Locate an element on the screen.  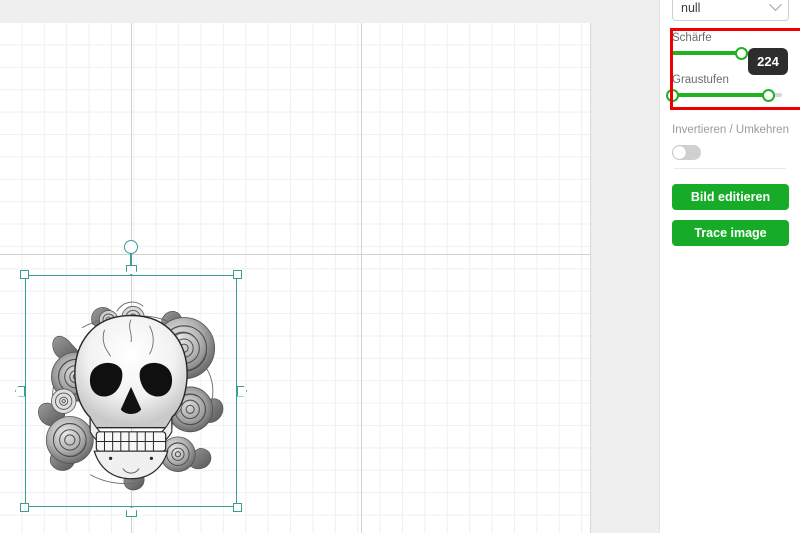
sharpness-slider-thumb is located at coordinates (741, 53).